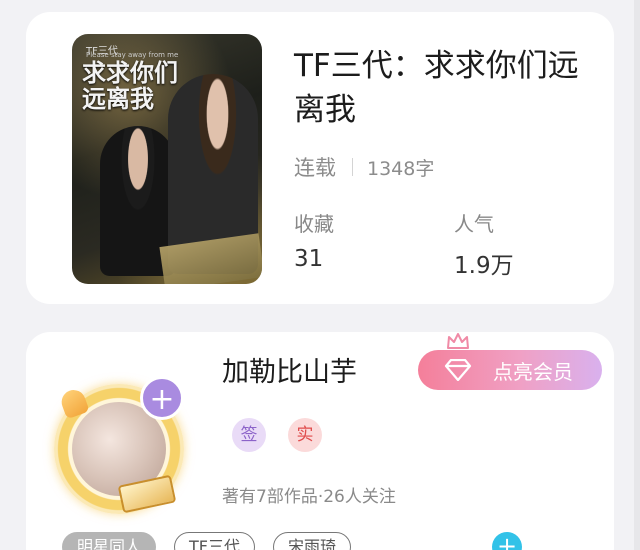  What do you see at coordinates (364, 167) in the screenshot?
I see `book-meta: 连载 1348字` at bounding box center [364, 167].